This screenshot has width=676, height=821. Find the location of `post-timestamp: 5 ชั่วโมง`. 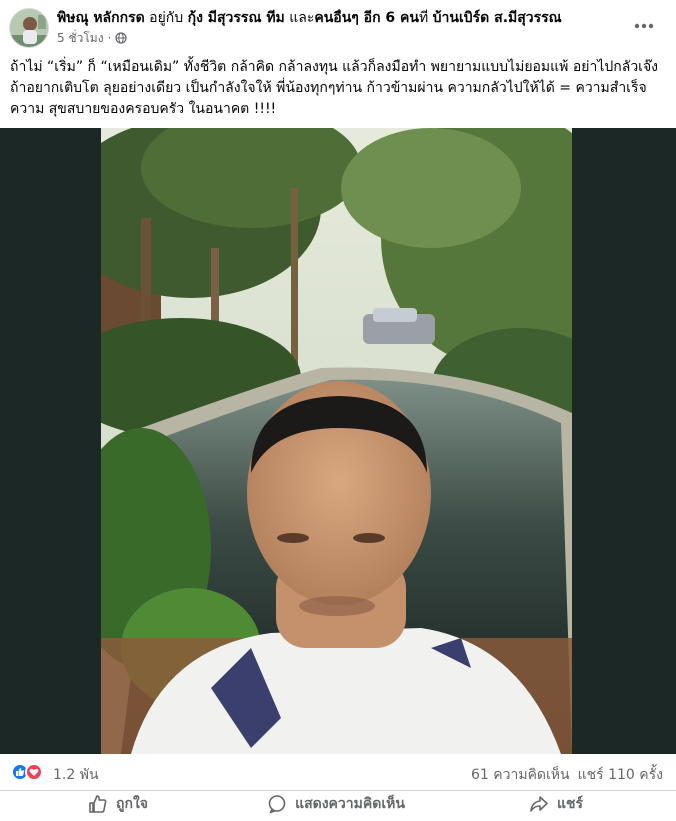

post-timestamp: 5 ชั่วโมง is located at coordinates (80, 38).